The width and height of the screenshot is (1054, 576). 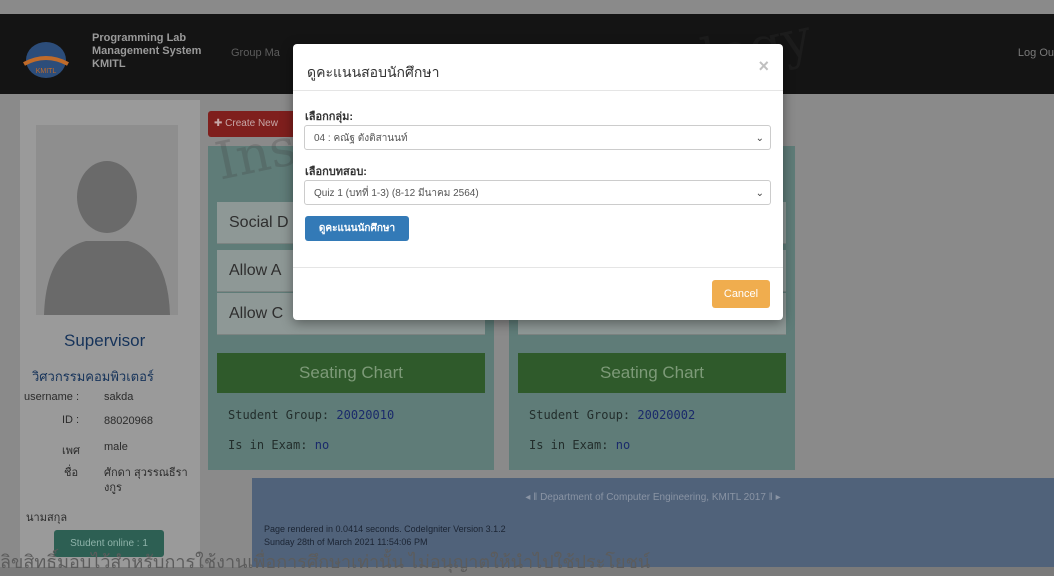 I want to click on svg-text: KMITL, so click(x=46, y=71).